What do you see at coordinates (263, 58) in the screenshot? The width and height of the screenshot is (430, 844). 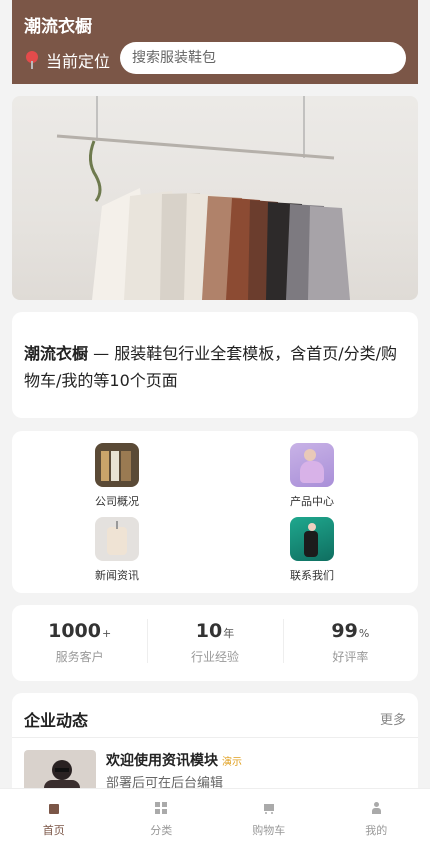 I see `search-input: 搜索服装鞋包` at bounding box center [263, 58].